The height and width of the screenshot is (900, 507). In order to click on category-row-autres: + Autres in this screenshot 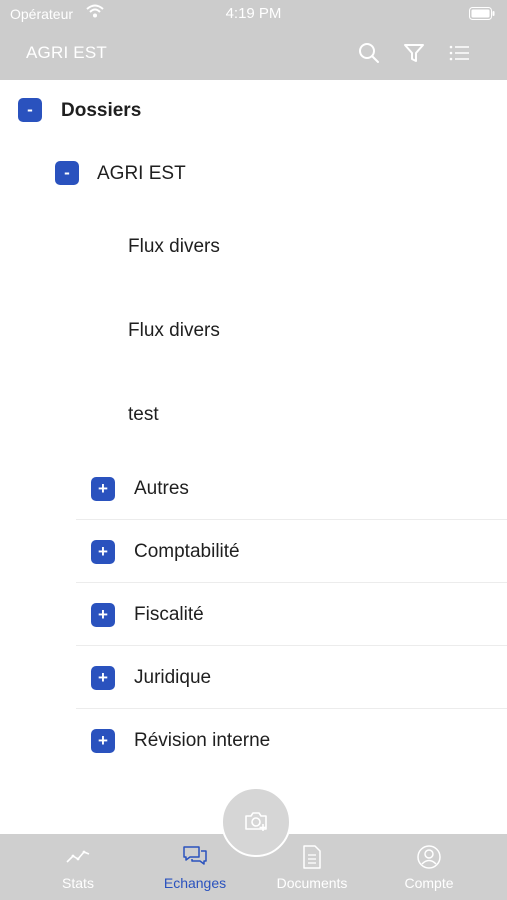, I will do `click(253, 488)`.